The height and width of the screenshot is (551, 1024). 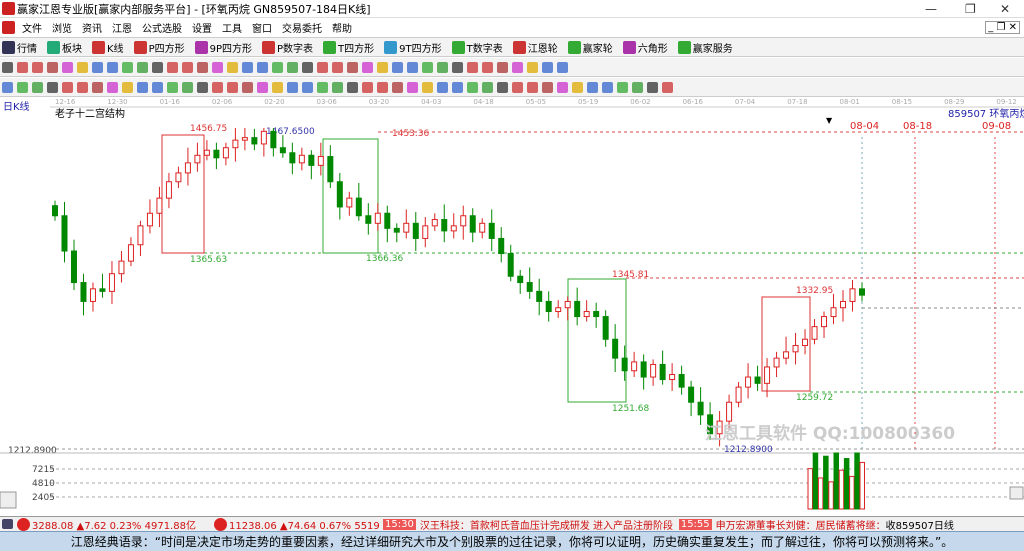 What do you see at coordinates (232, 29) in the screenshot?
I see `menu-item: 工具` at bounding box center [232, 29].